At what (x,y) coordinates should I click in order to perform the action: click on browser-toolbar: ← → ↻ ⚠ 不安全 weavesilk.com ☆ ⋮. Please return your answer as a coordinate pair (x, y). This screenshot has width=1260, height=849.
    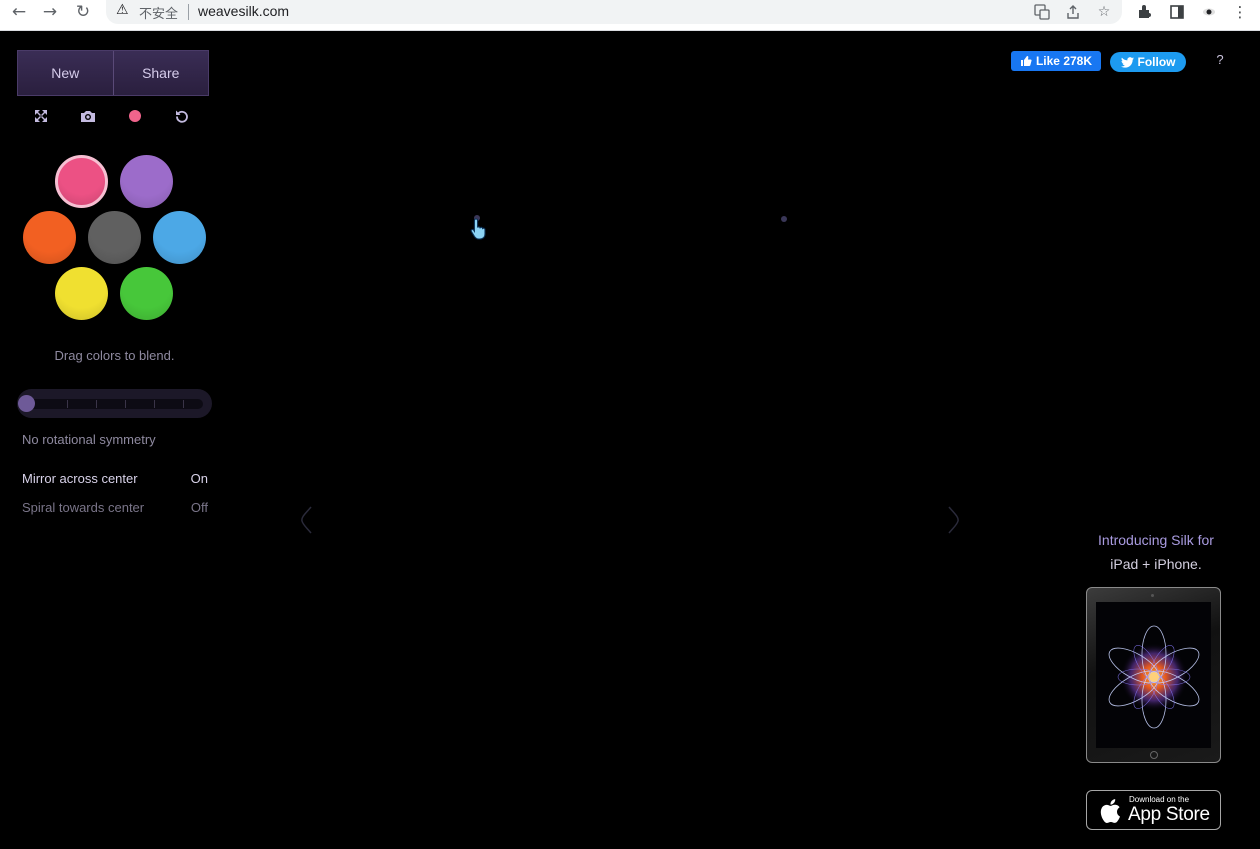
    Looking at the image, I should click on (630, 15).